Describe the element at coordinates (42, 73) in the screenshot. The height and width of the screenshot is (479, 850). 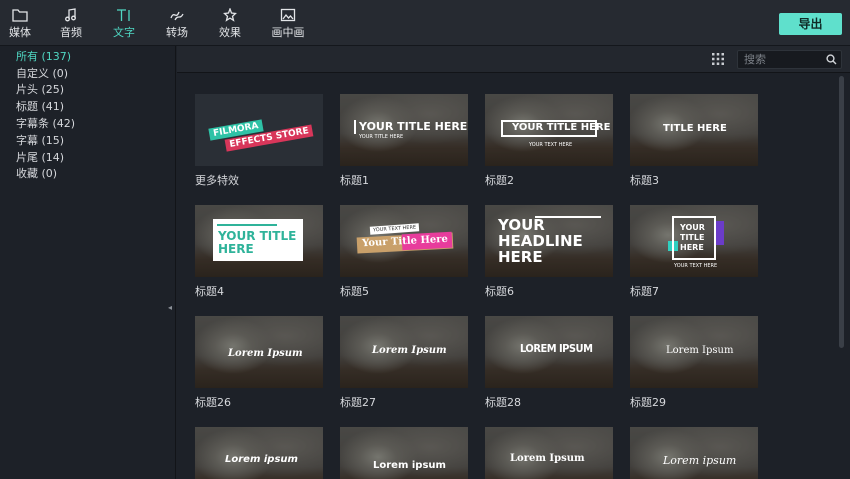
I see `category-custom: 自定义 (0)` at that location.